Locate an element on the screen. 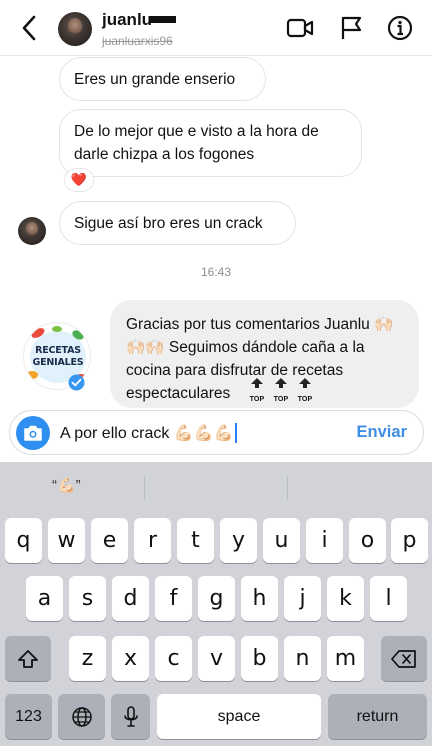  key-q: q is located at coordinates (23, 540).